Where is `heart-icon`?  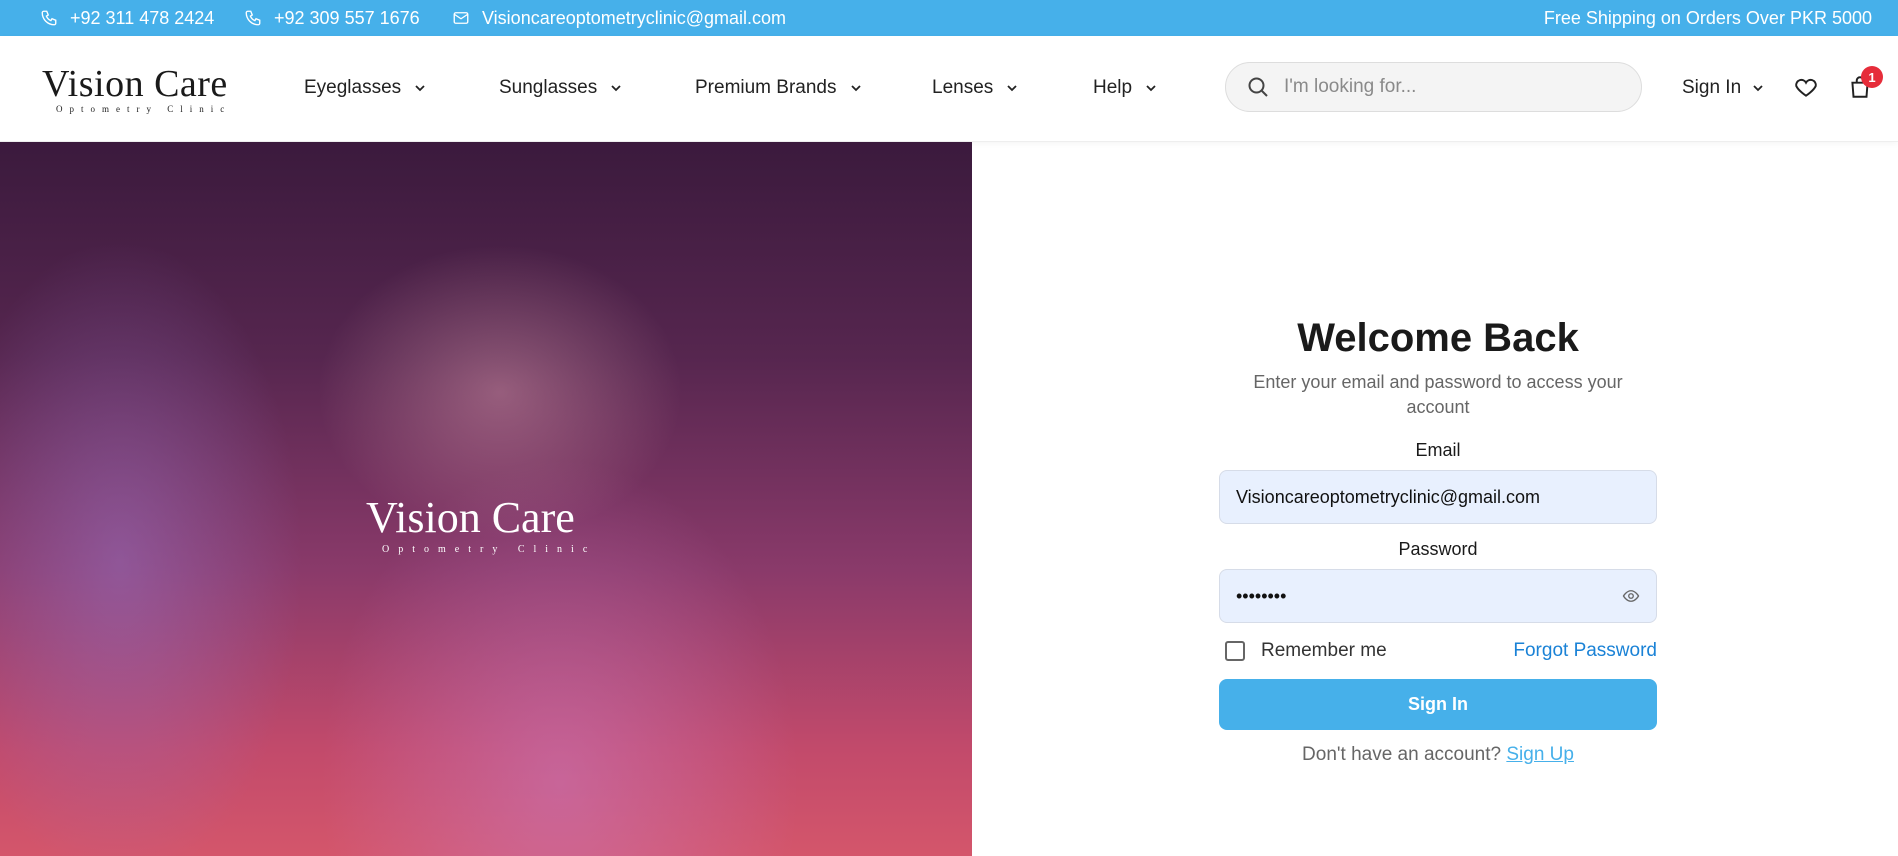
heart-icon is located at coordinates (1806, 87).